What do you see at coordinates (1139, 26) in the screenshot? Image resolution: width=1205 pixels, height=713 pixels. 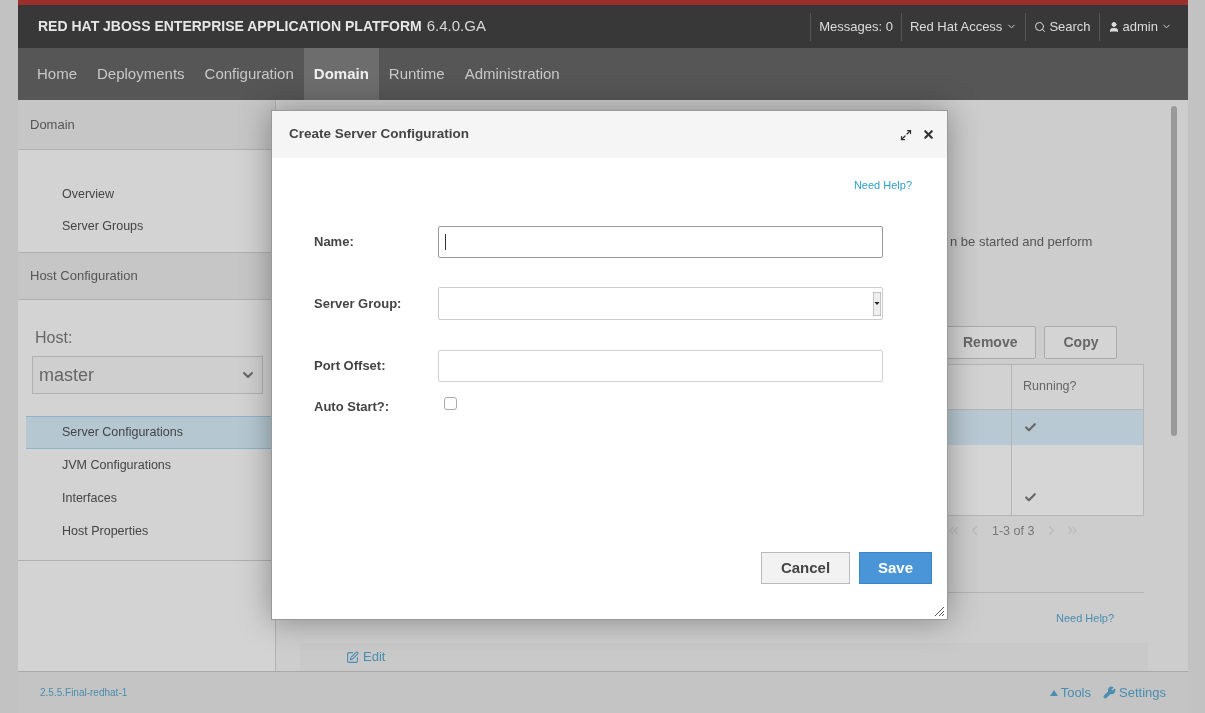 I see `user-menu: admin` at bounding box center [1139, 26].